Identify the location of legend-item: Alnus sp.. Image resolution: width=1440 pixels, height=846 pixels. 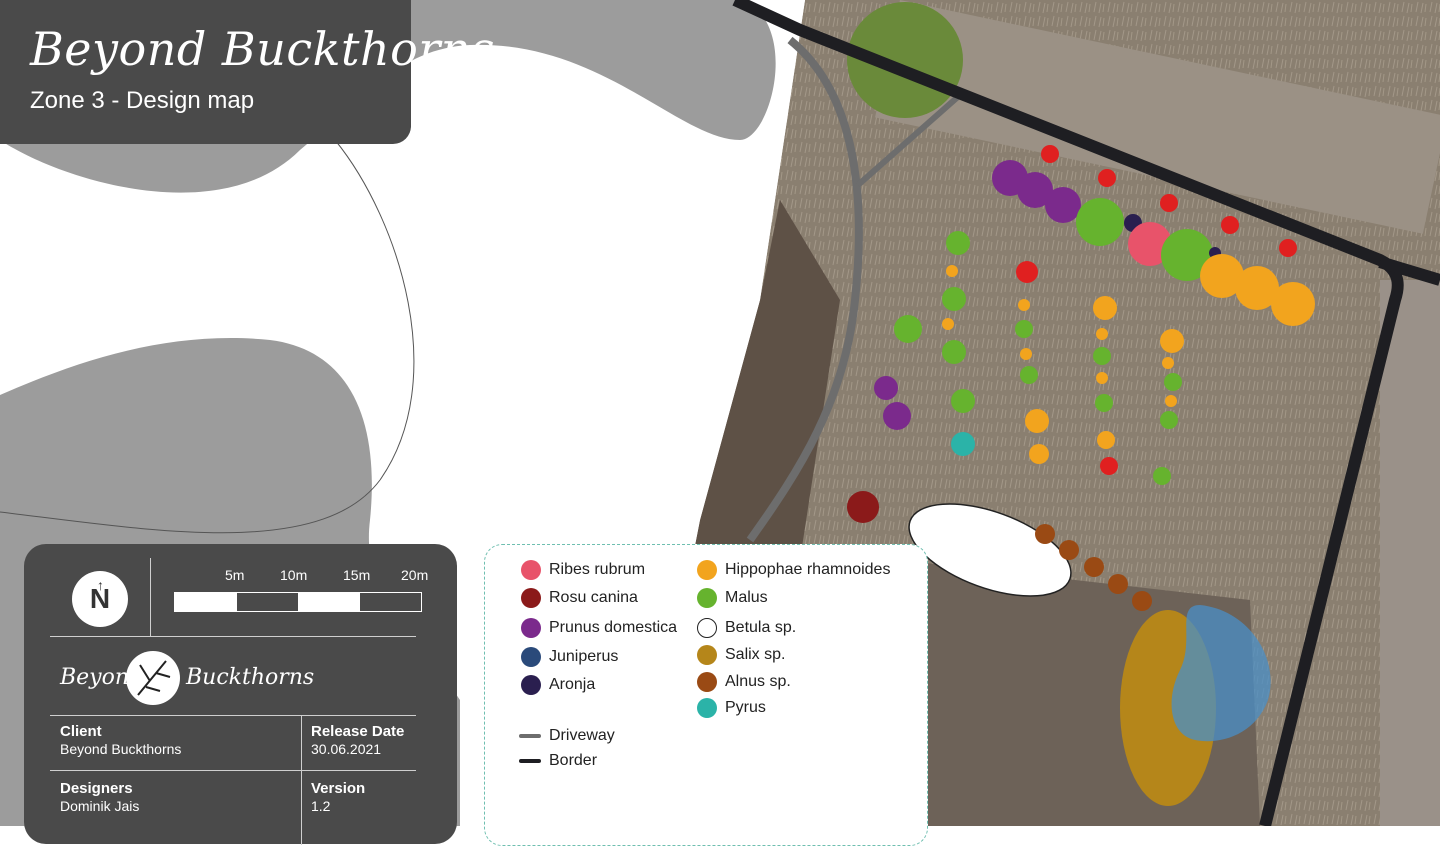
(744, 682).